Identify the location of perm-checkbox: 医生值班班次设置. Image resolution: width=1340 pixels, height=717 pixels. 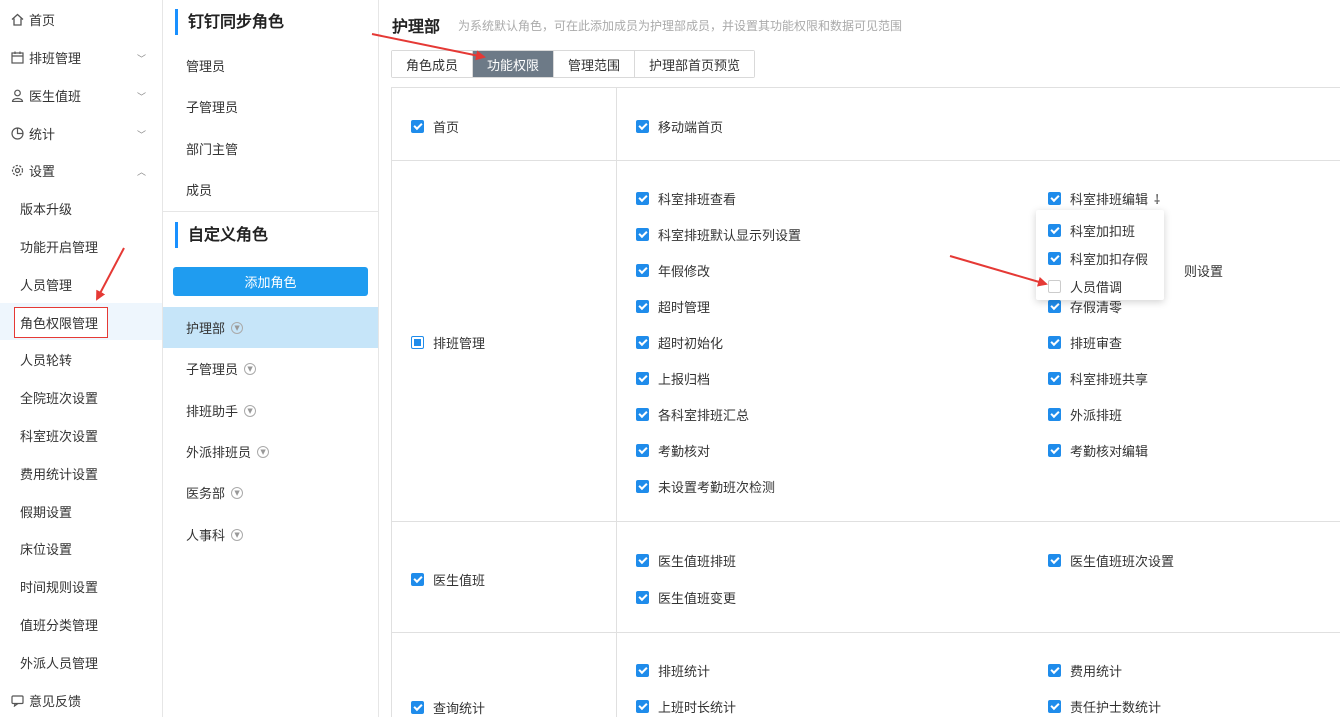
(1111, 560).